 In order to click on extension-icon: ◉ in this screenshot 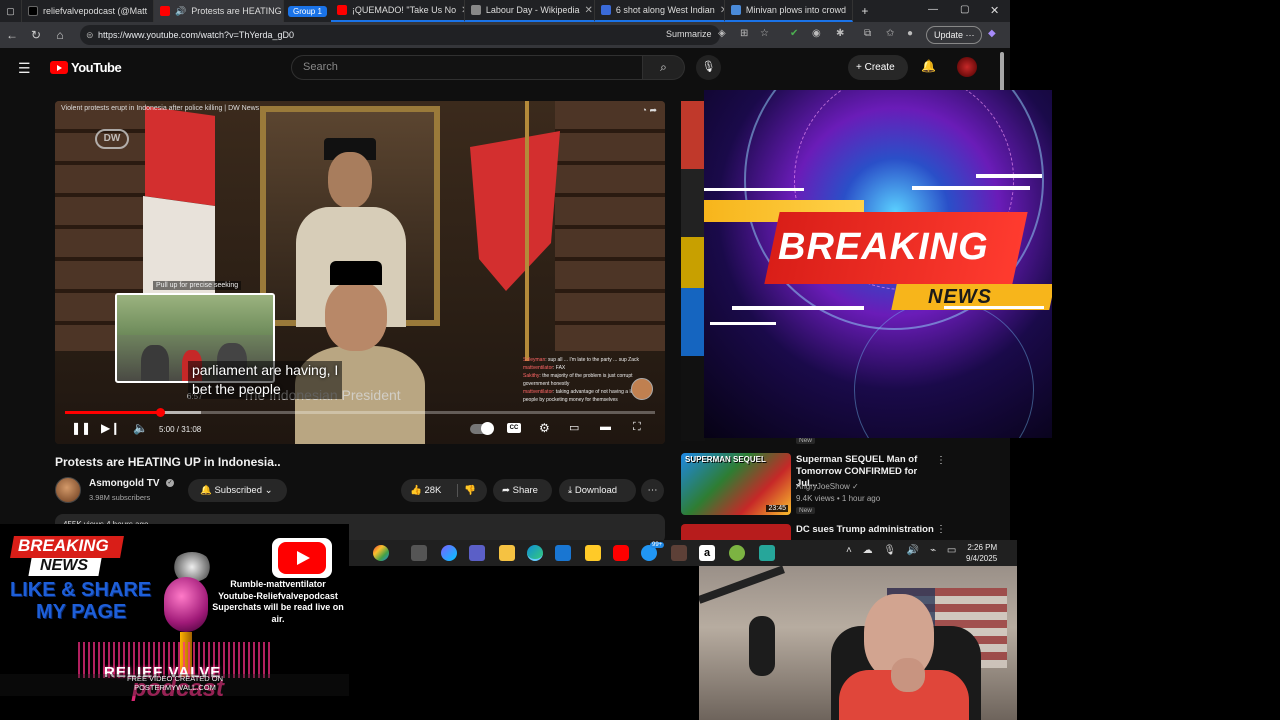, I will do `click(816, 33)`.